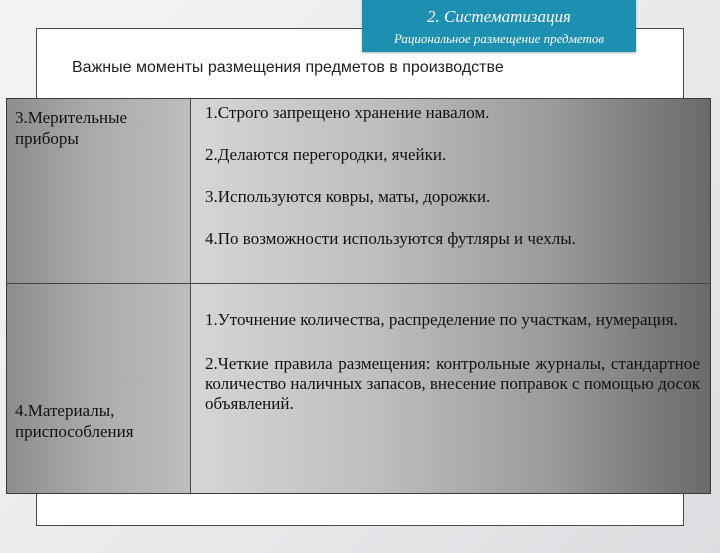 The height and width of the screenshot is (553, 720). Describe the element at coordinates (347, 112) in the screenshot. I see `list-item: 1.Строго запрещено хранение навалом.` at that location.